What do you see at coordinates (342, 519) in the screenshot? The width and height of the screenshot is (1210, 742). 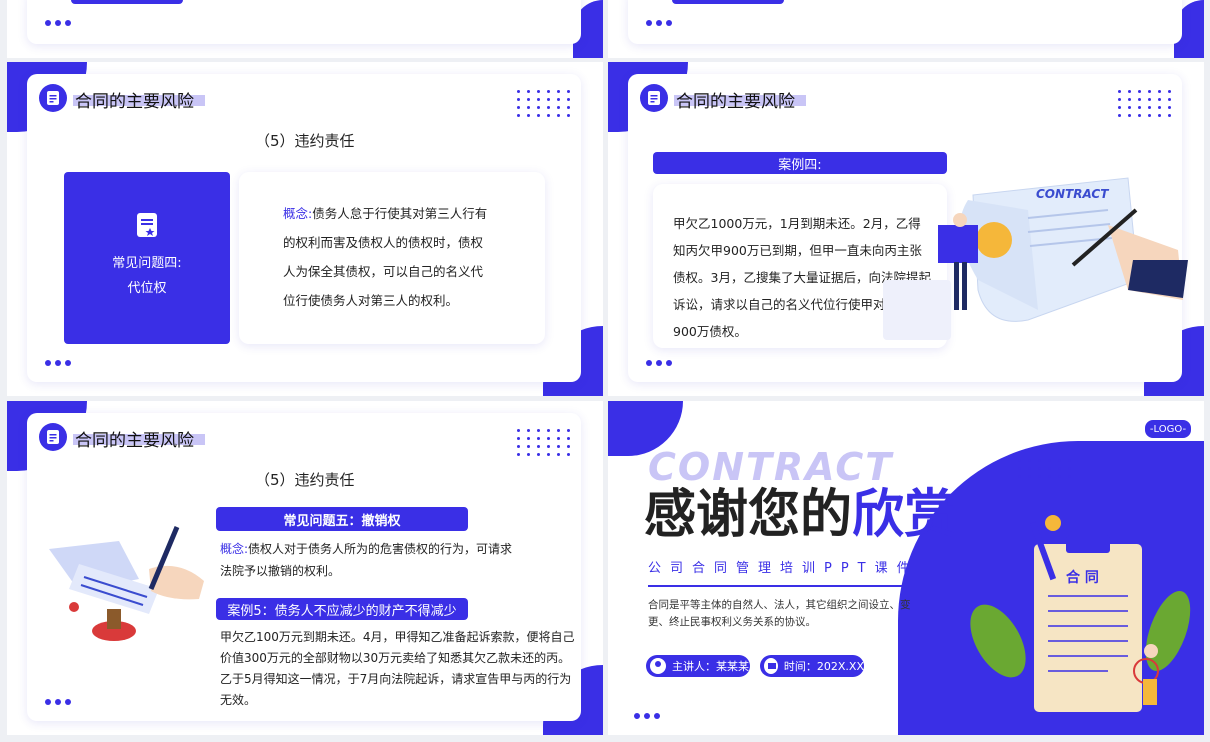 I see `question-label-bar: 常见问题五：撤销权` at bounding box center [342, 519].